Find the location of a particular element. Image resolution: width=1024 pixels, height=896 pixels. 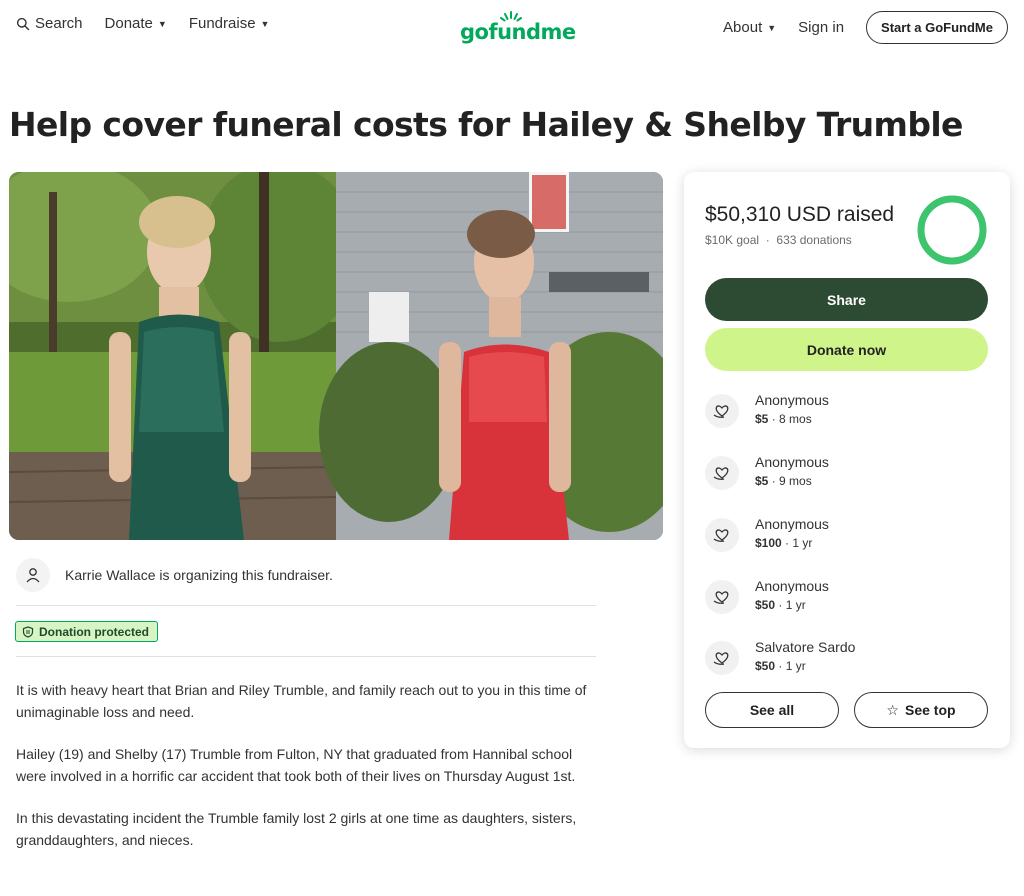

avatar is located at coordinates (33, 575).